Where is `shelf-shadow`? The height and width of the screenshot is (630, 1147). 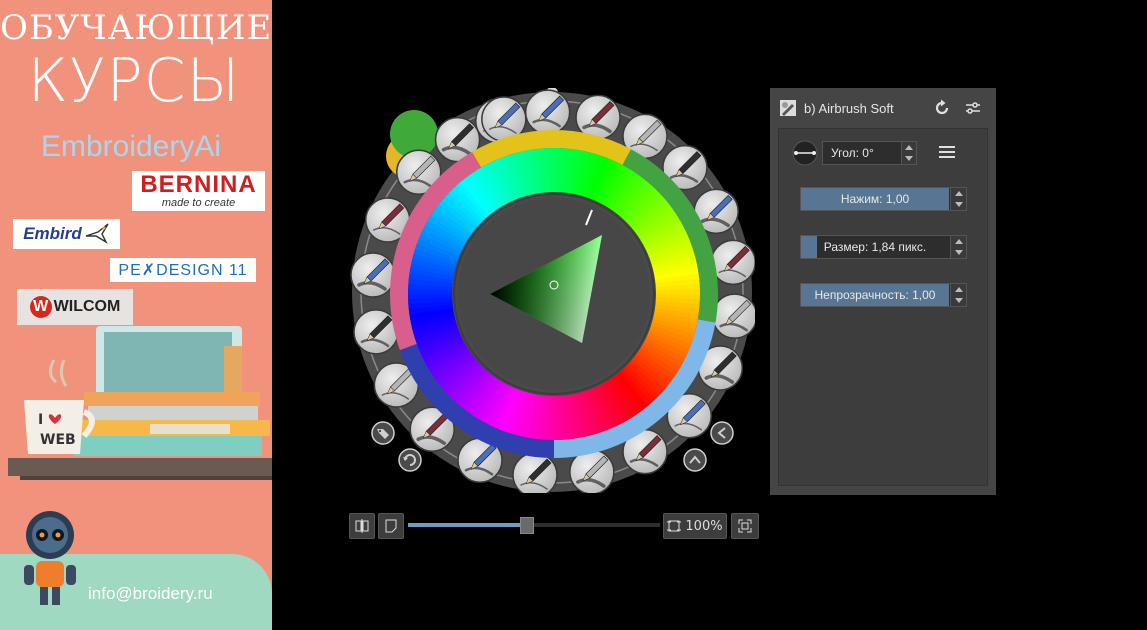
shelf-shadow is located at coordinates (146, 478).